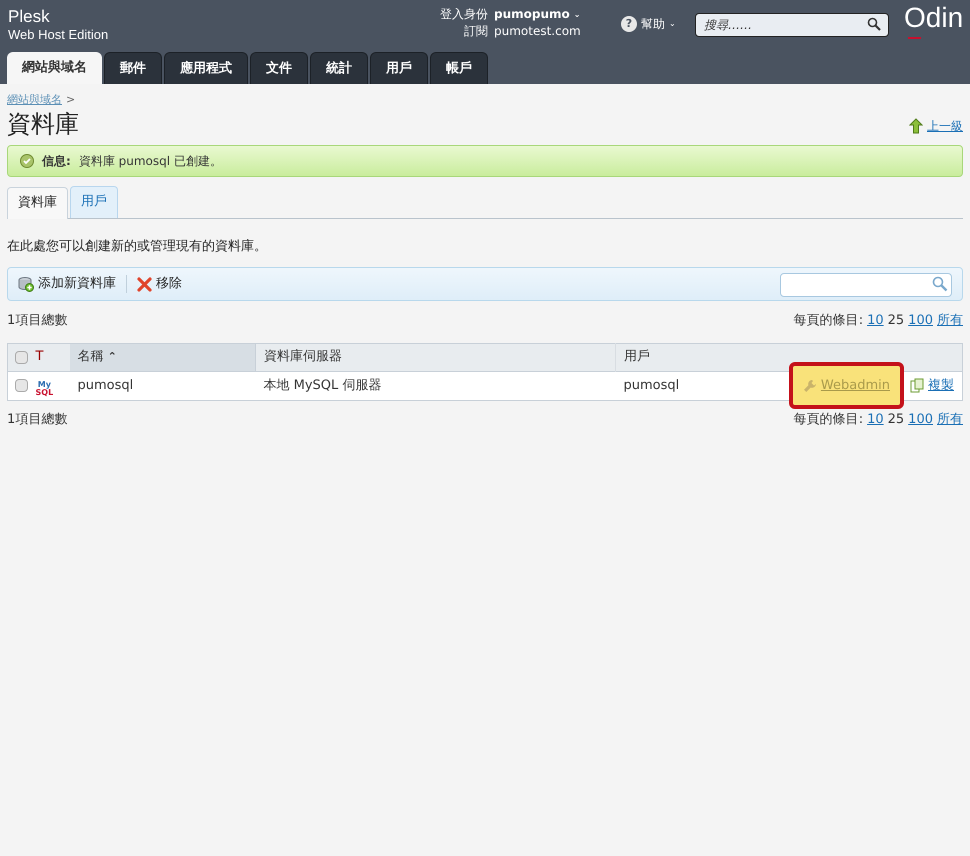 This screenshot has width=970, height=856. I want to click on table-cell: 本地 MySQL 伺服器, so click(436, 385).